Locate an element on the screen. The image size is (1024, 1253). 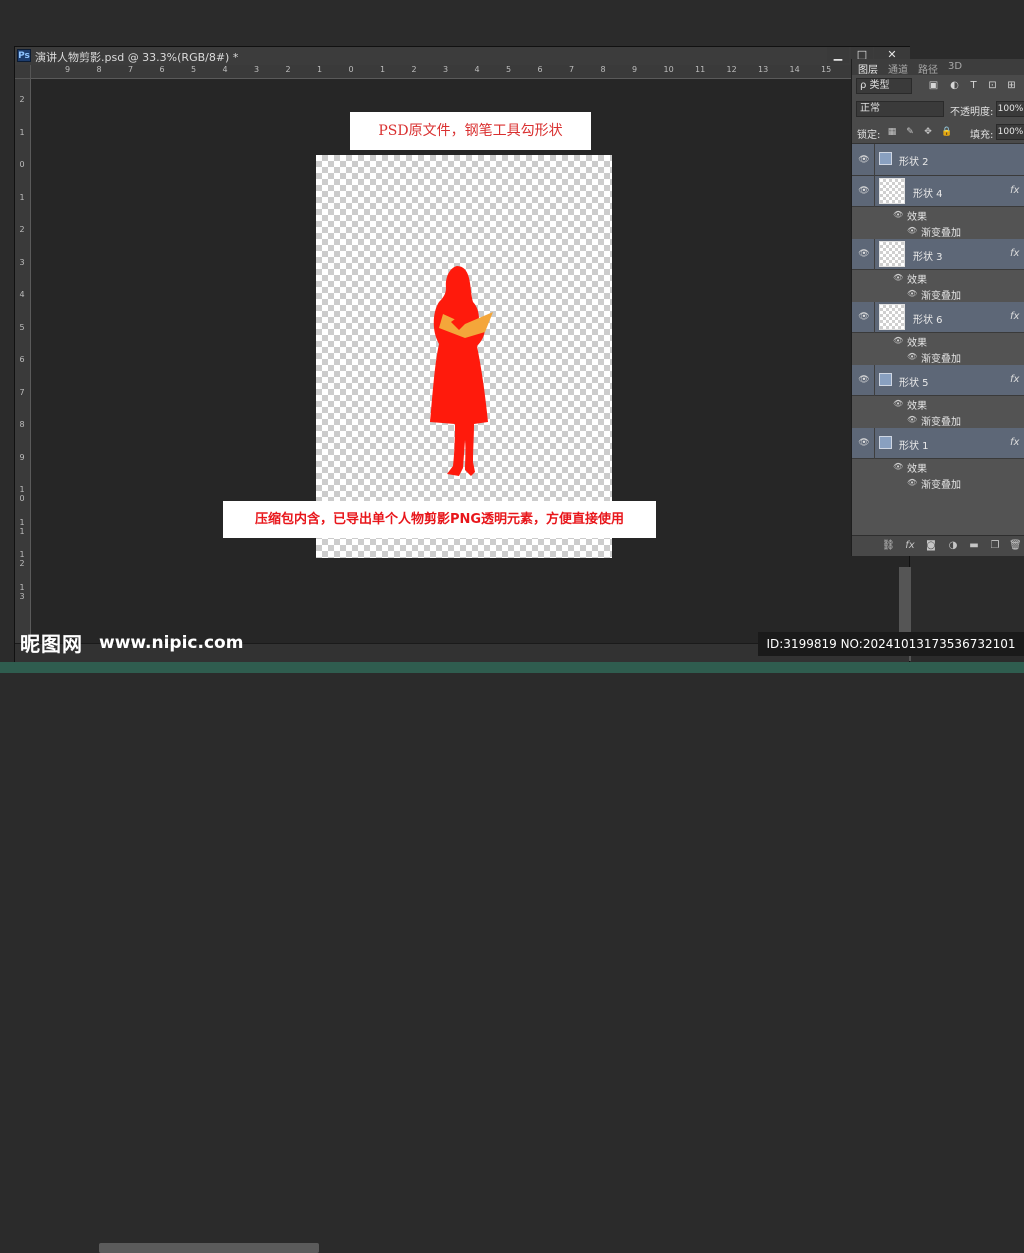
folder-icon: ▬ is located at coordinates (974, 546).